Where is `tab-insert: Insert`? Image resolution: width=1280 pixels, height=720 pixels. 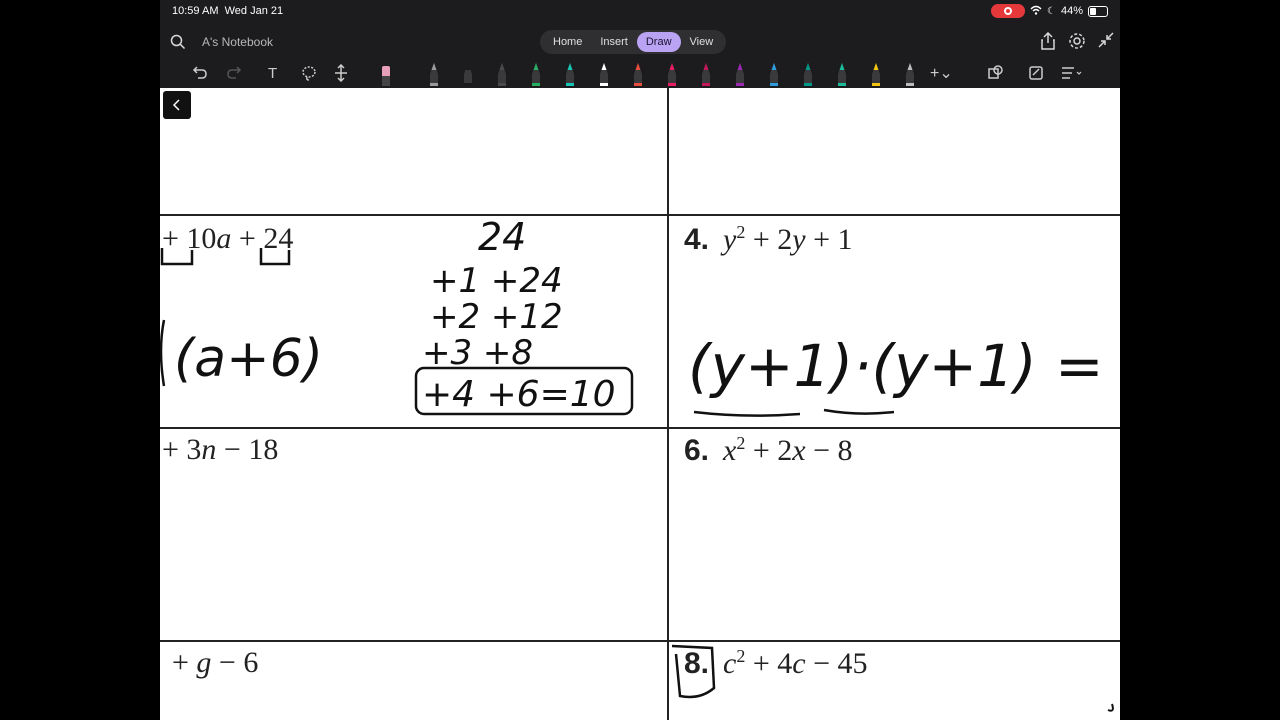 tab-insert: Insert is located at coordinates (614, 42).